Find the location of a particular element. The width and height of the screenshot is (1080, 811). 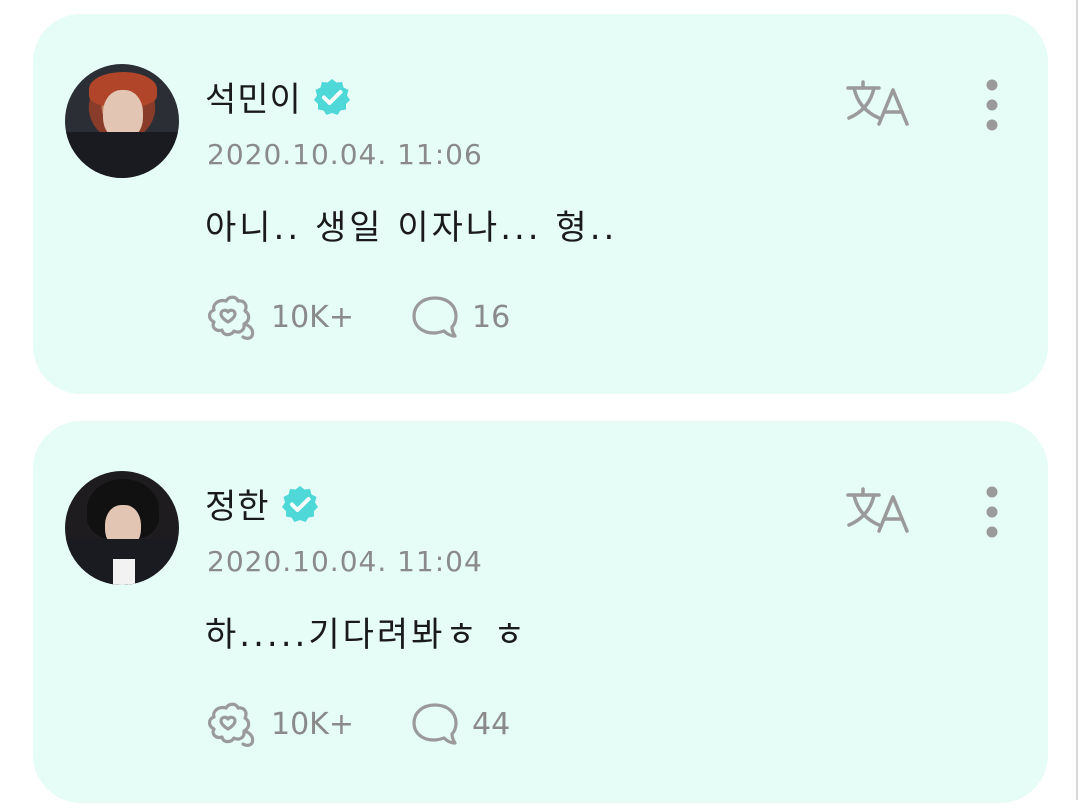

comment-button: 16 is located at coordinates (460, 317).